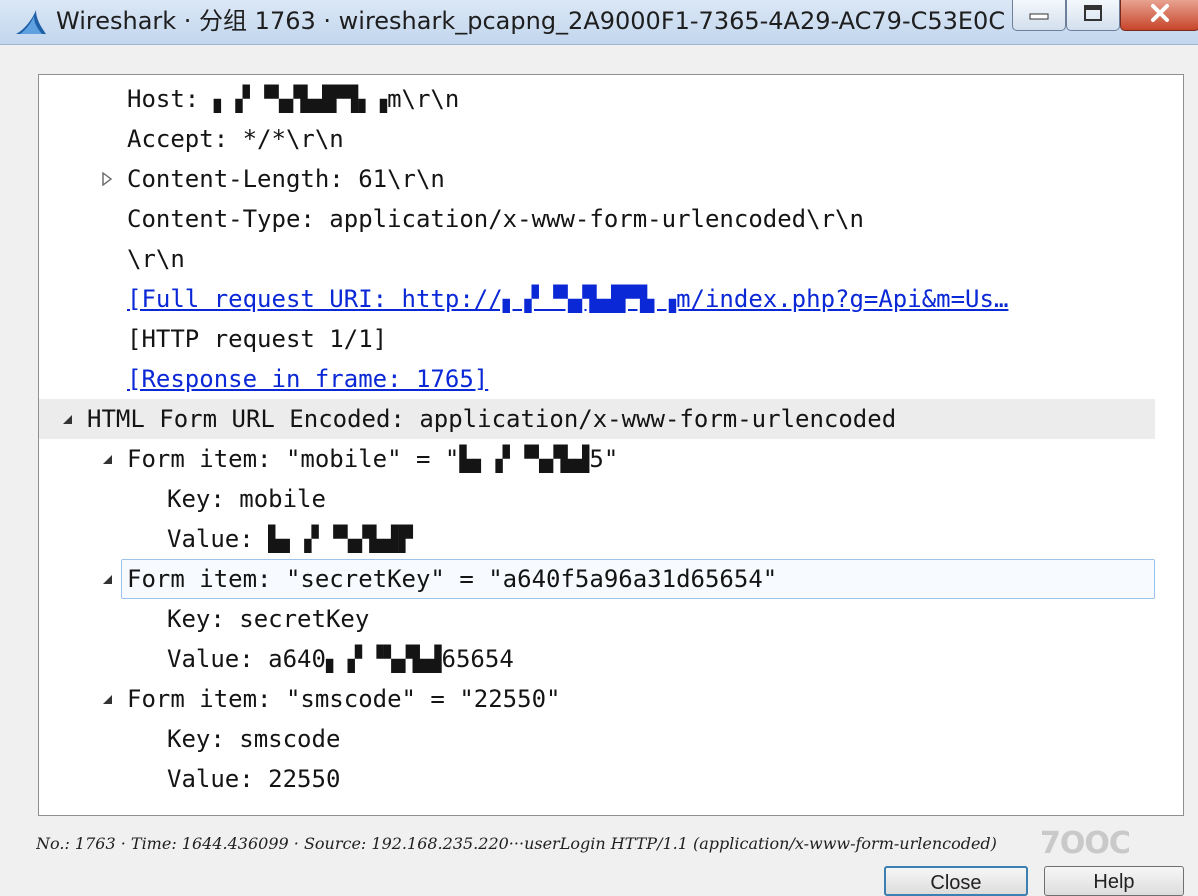  What do you see at coordinates (1114, 881) in the screenshot?
I see `help-button: Help` at bounding box center [1114, 881].